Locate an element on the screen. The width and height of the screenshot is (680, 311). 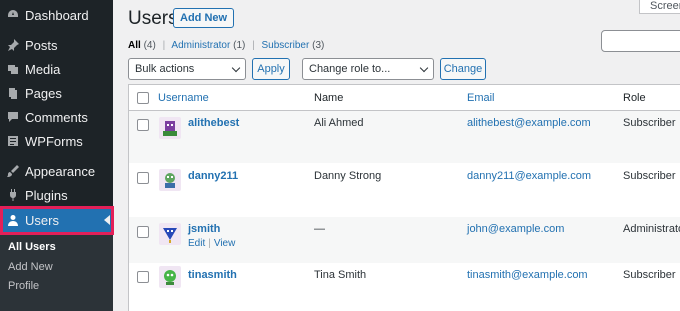
name-cell: — is located at coordinates (319, 229).